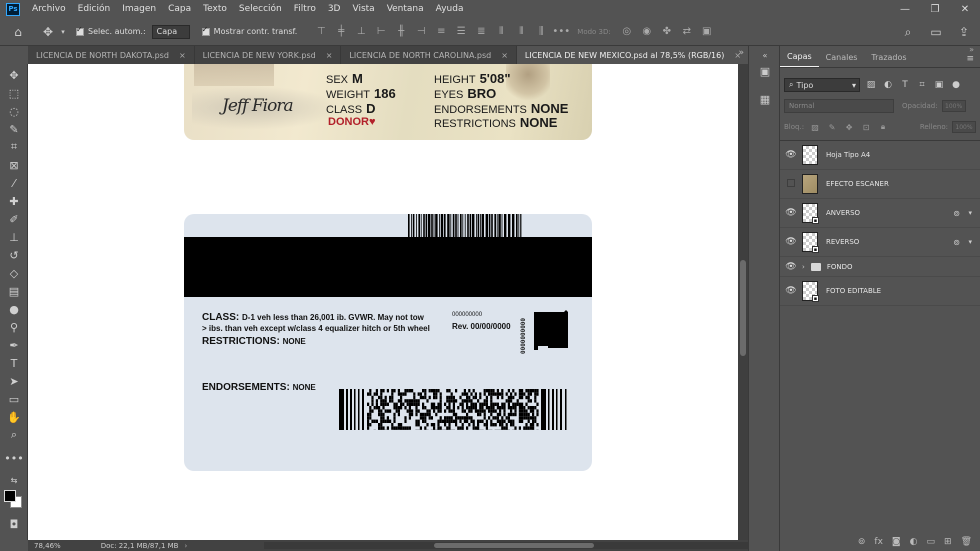  Describe the element at coordinates (832, 127) in the screenshot. I see `lock-pixels-icon: ✎` at that location.